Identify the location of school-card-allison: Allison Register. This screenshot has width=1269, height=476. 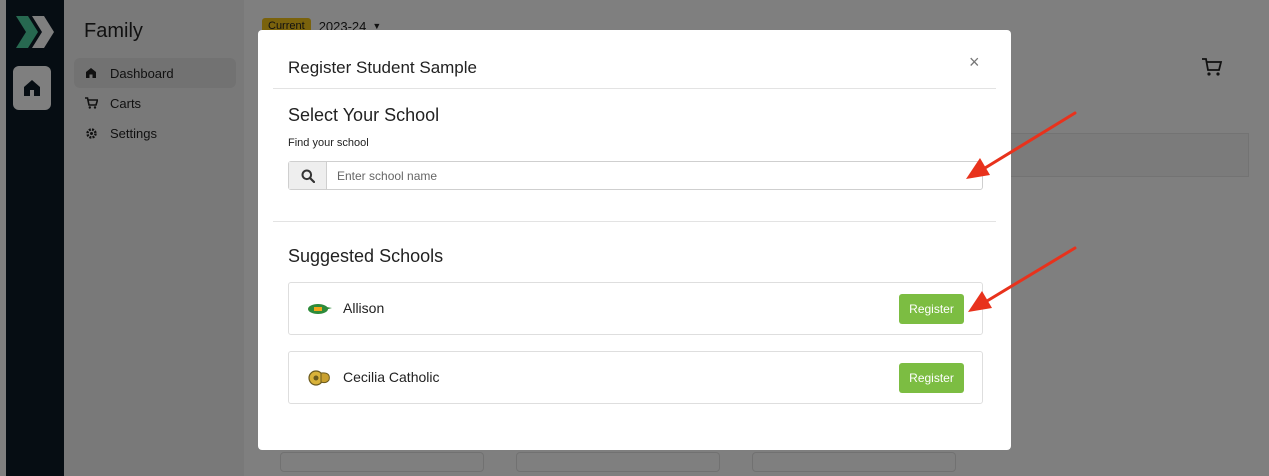
(635, 308).